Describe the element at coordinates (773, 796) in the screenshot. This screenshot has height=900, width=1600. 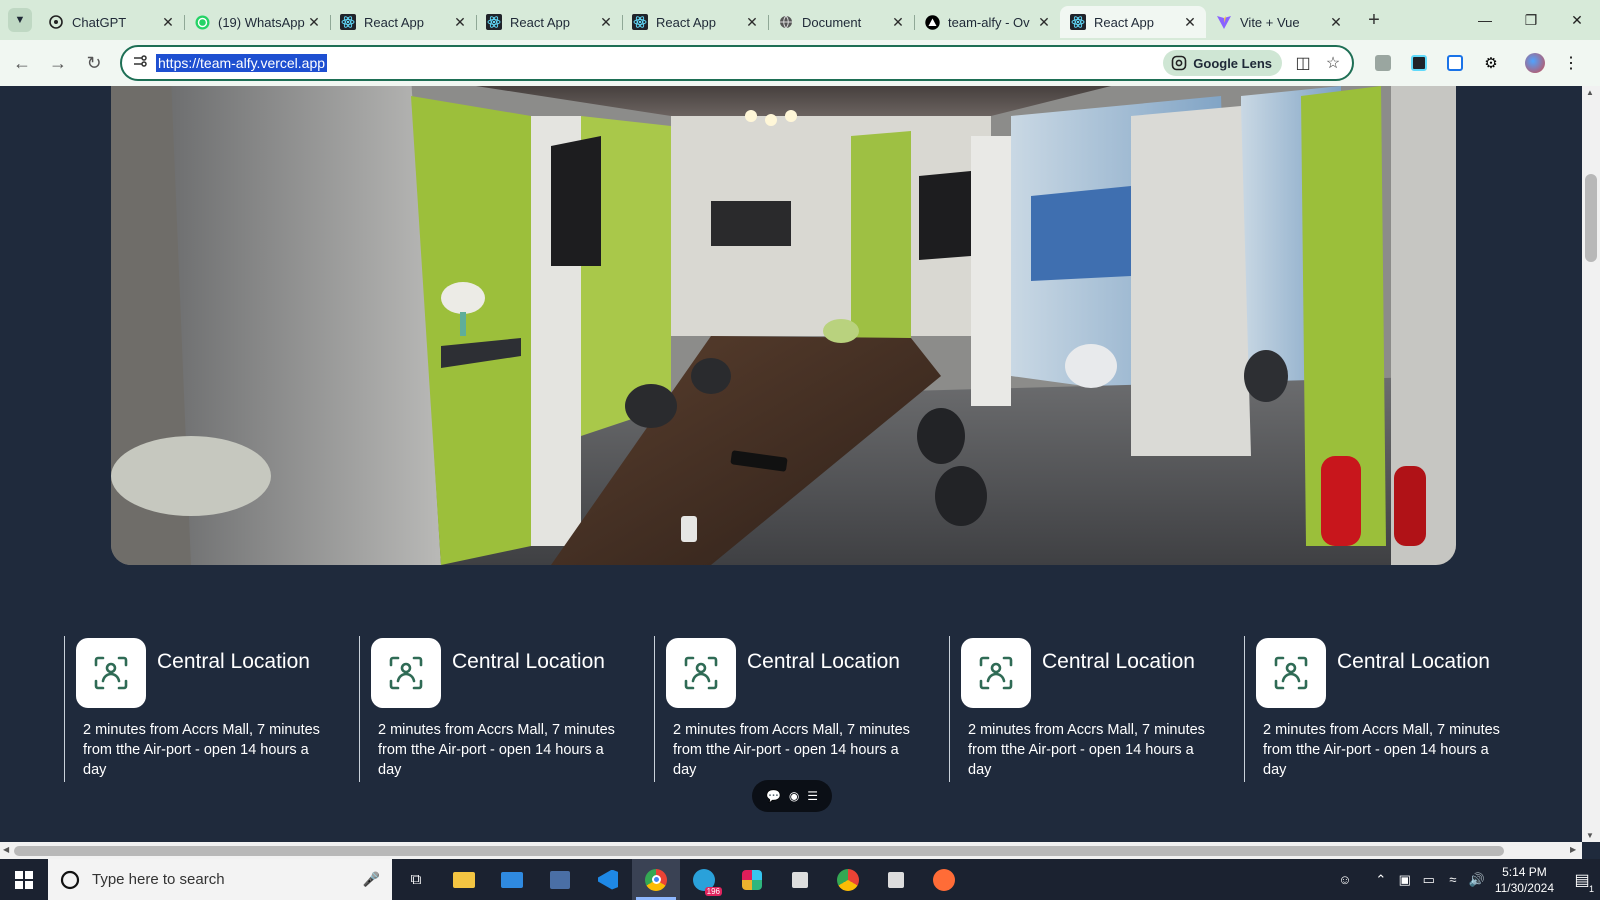
I see `comment-icon: 💬` at that location.